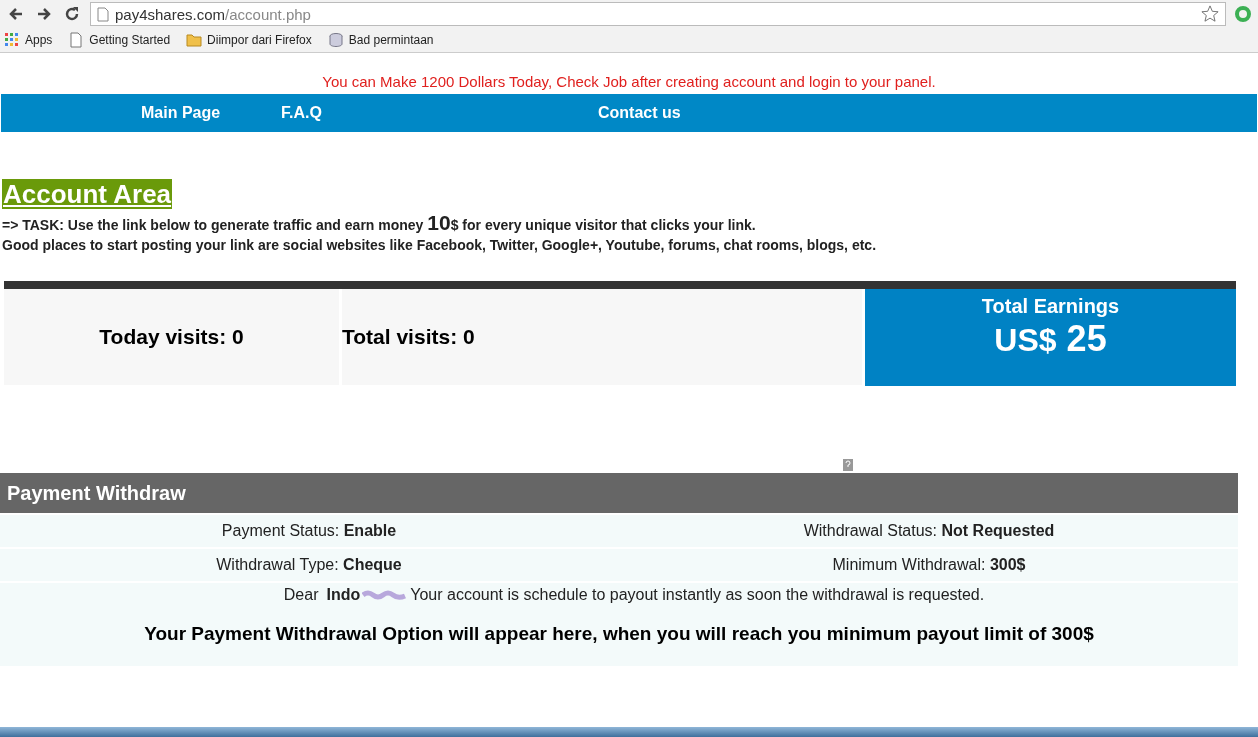 This screenshot has height=737, width=1258. What do you see at coordinates (249, 40) in the screenshot?
I see `bookmark: Diimpor dari Firefox` at bounding box center [249, 40].